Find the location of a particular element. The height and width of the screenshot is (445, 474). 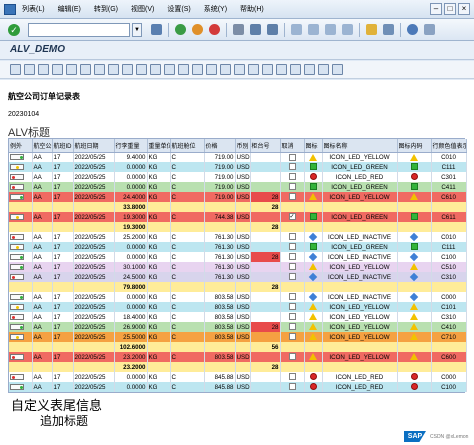

column-header: 行颜色值表示 is located at coordinates (449, 146).